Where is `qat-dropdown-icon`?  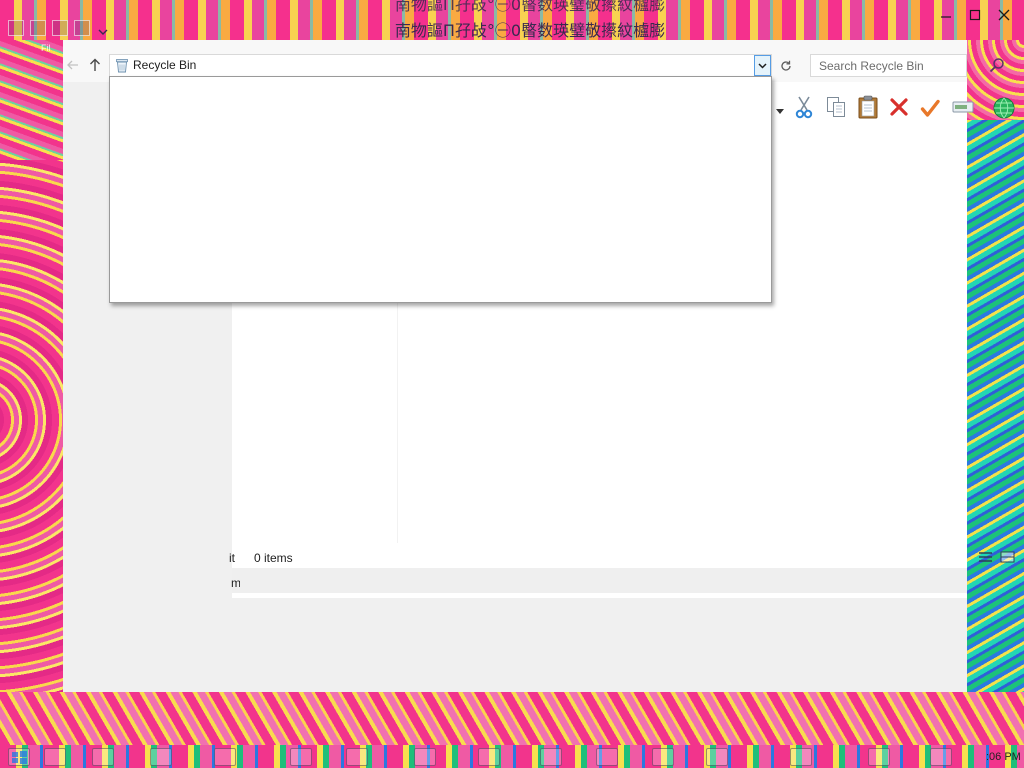 qat-dropdown-icon is located at coordinates (103, 30).